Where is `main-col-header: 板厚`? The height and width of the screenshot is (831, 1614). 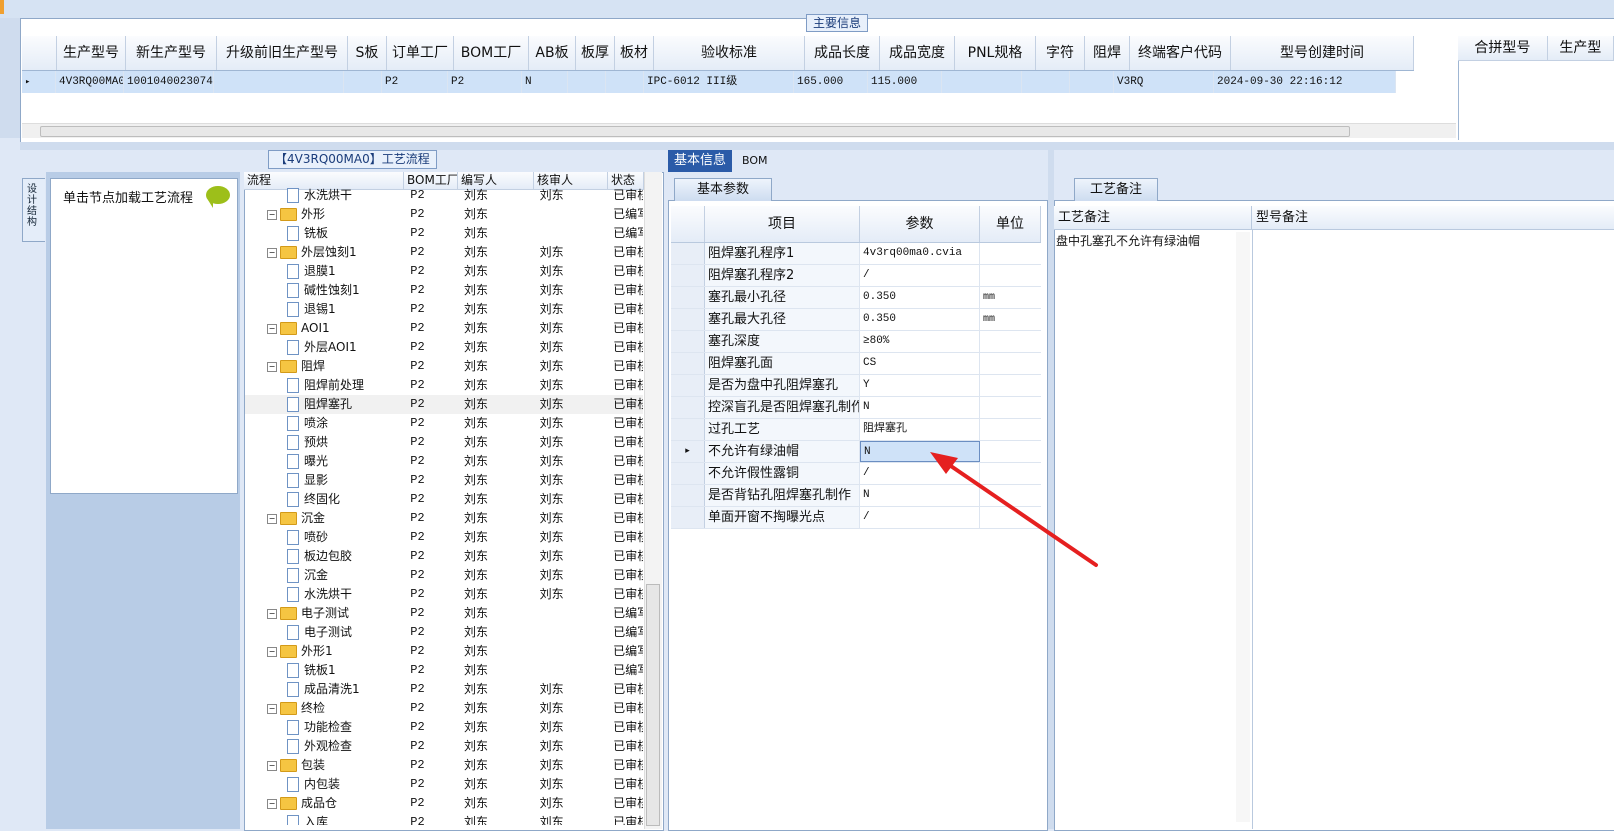 main-col-header: 板厚 is located at coordinates (595, 53).